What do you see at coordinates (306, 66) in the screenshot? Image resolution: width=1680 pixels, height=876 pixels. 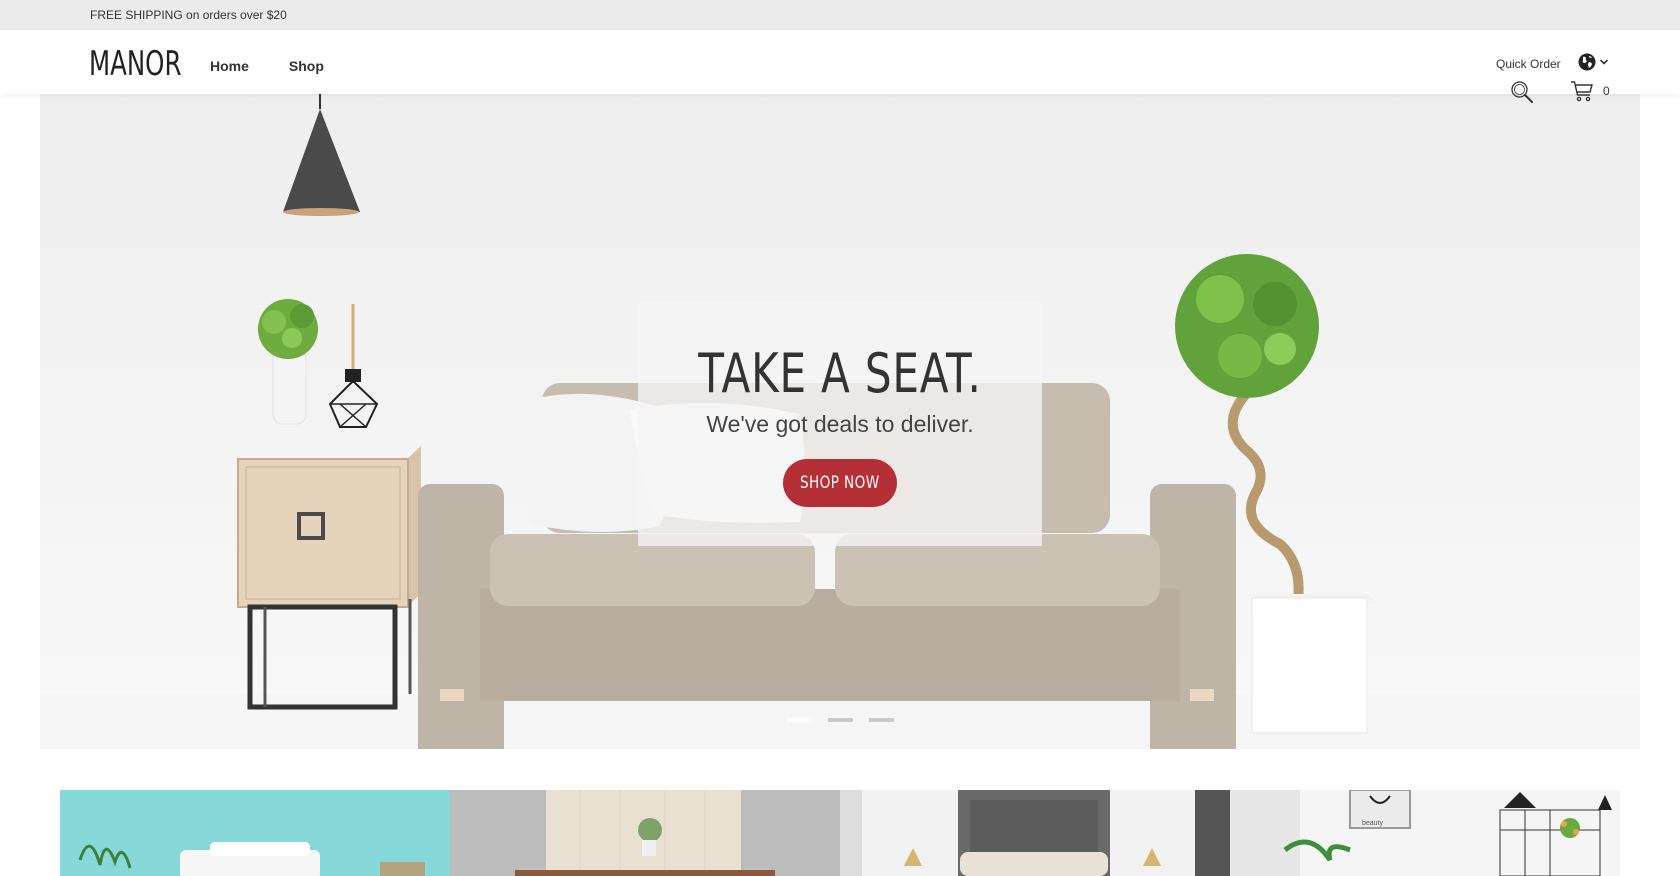 I see `nav-item-shop: Shop` at bounding box center [306, 66].